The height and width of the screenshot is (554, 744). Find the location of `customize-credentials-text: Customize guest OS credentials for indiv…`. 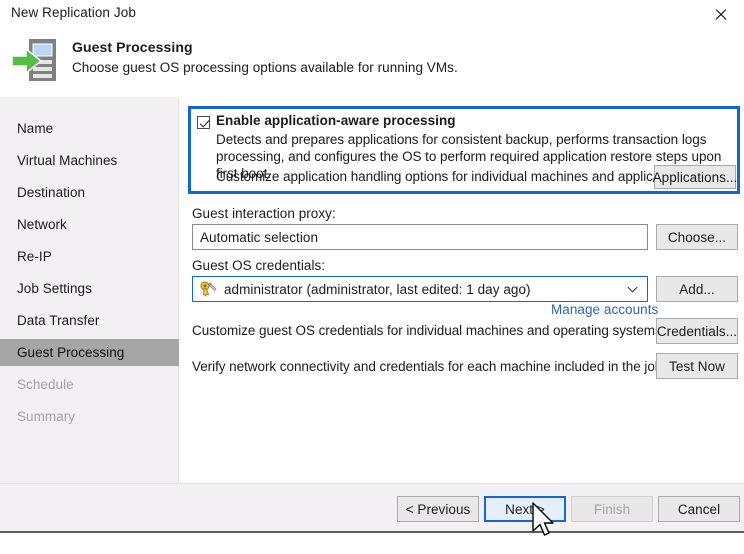

customize-credentials-text: Customize guest OS credentials for indiv… is located at coordinates (427, 330).